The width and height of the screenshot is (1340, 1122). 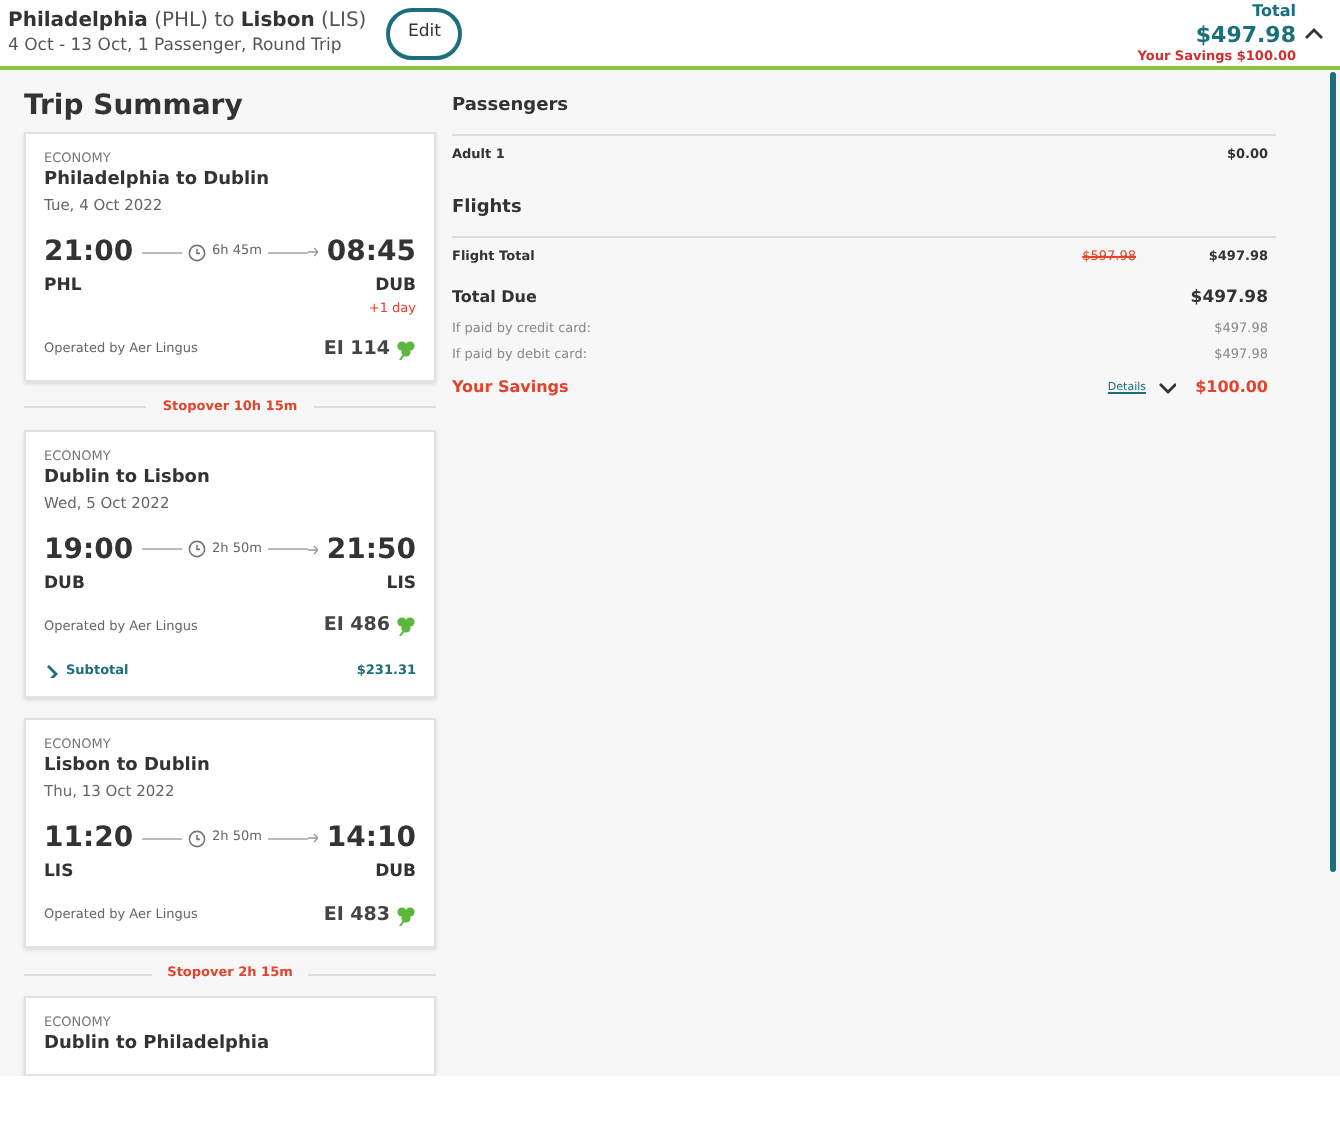 What do you see at coordinates (158, 1045) in the screenshot?
I see `route-title: Dublin to Philadelphia` at bounding box center [158, 1045].